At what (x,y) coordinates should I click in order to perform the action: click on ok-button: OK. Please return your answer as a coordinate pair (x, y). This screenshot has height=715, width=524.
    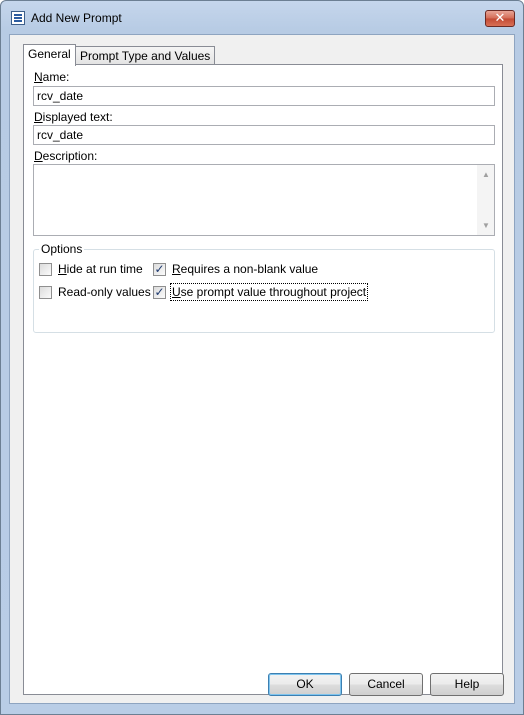
    Looking at the image, I should click on (305, 684).